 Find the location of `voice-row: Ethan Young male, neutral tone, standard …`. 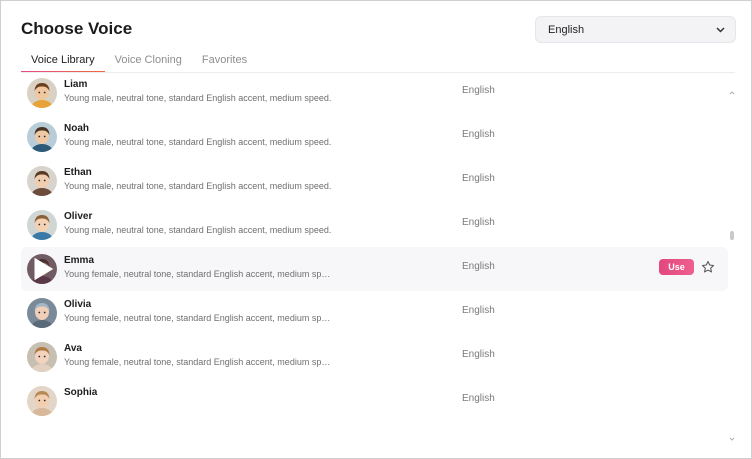

voice-row: Ethan Young male, neutral tone, standard … is located at coordinates (374, 181).